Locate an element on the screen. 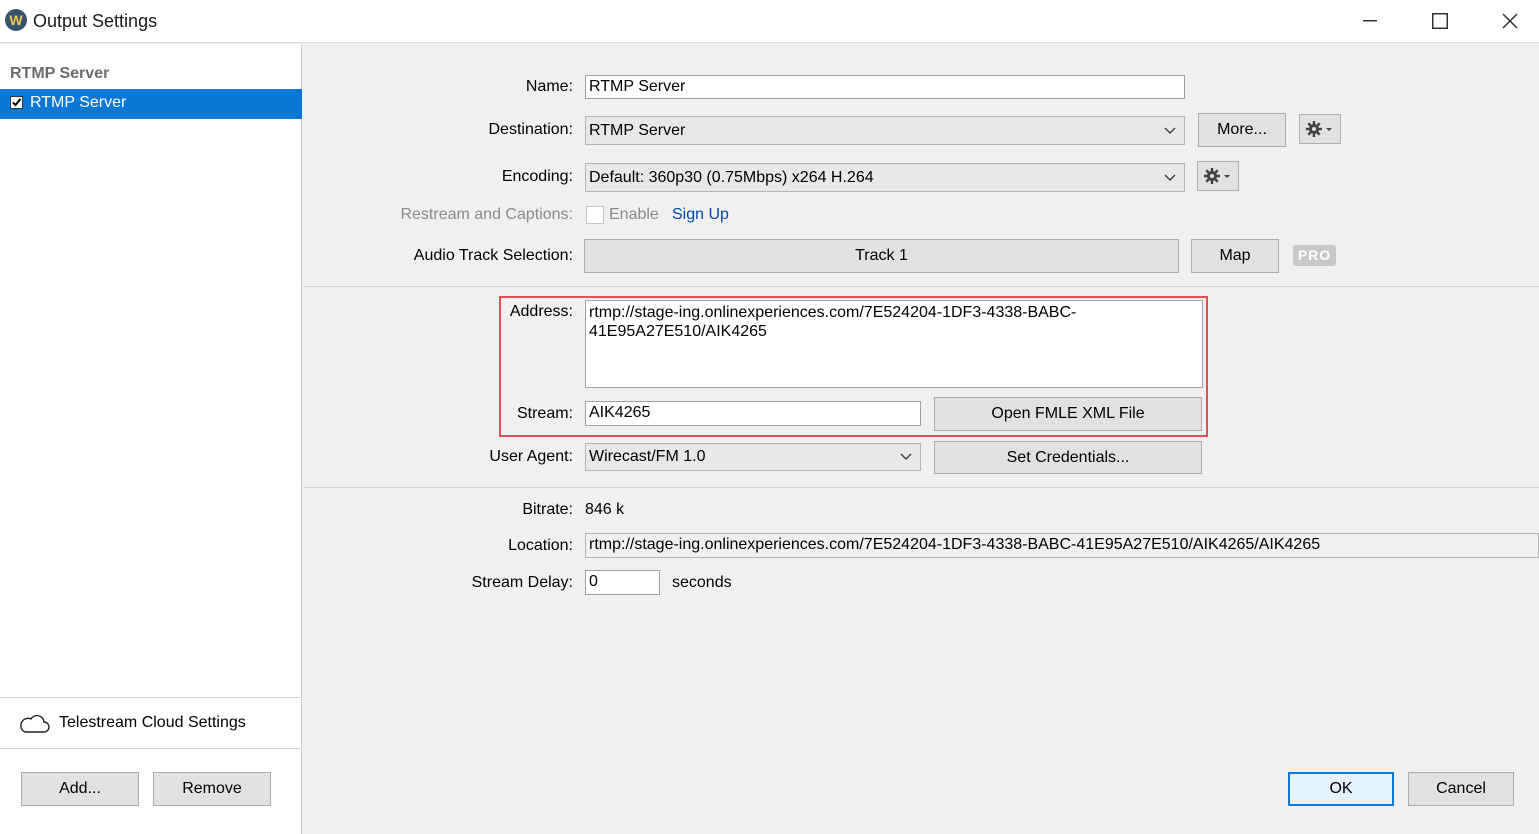  name-label: Name: is located at coordinates (549, 86).